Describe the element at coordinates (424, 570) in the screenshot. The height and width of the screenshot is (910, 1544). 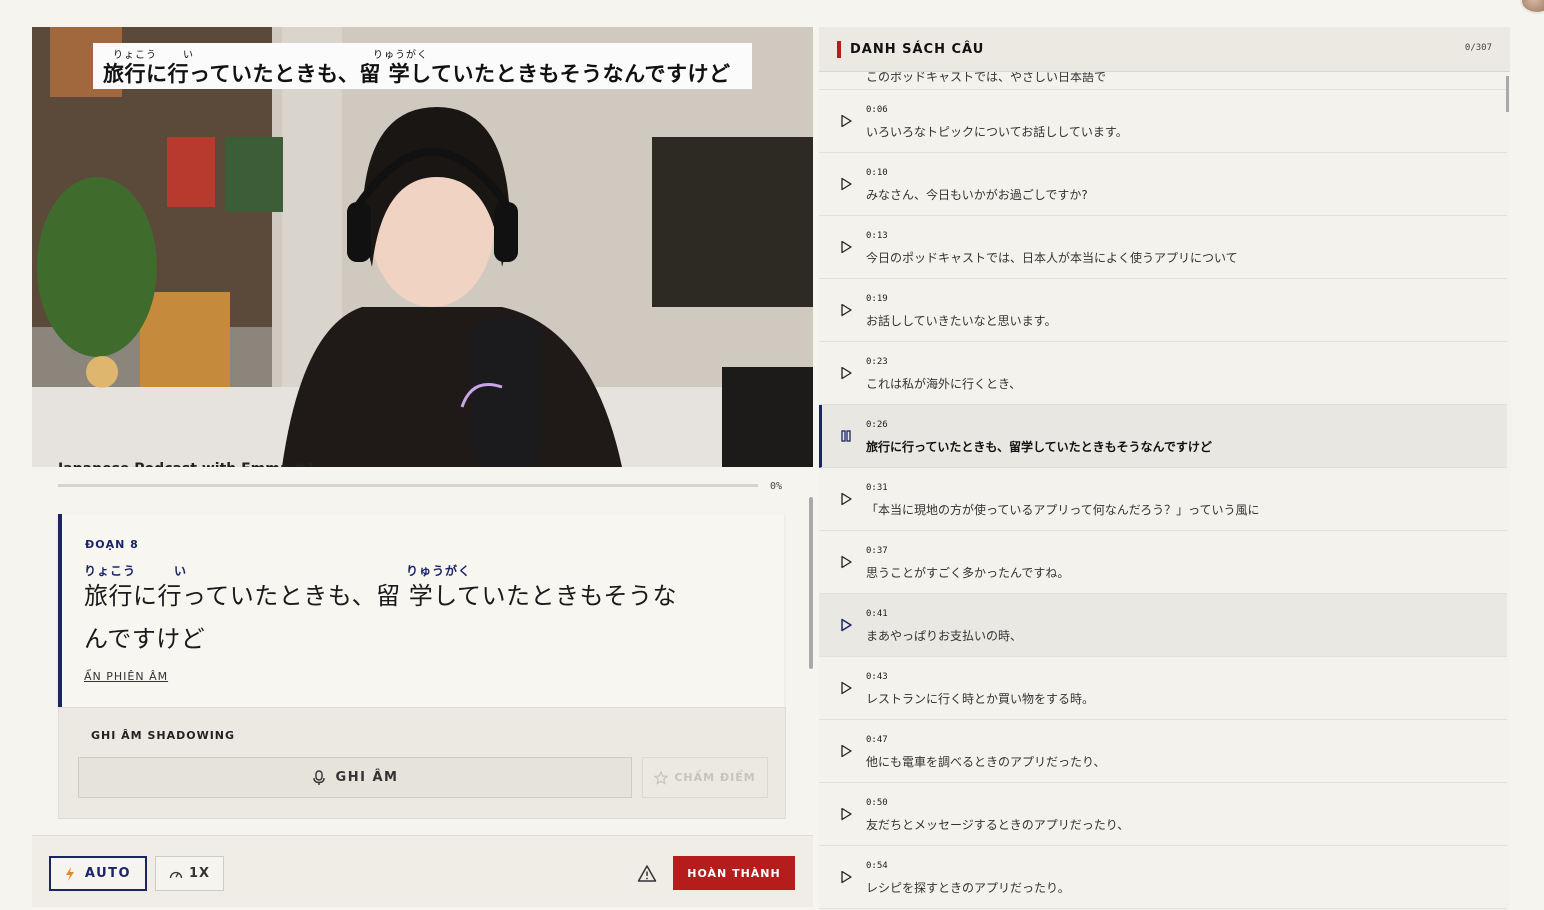
I see `segment-ruby: りょこう い りゅうがく` at that location.